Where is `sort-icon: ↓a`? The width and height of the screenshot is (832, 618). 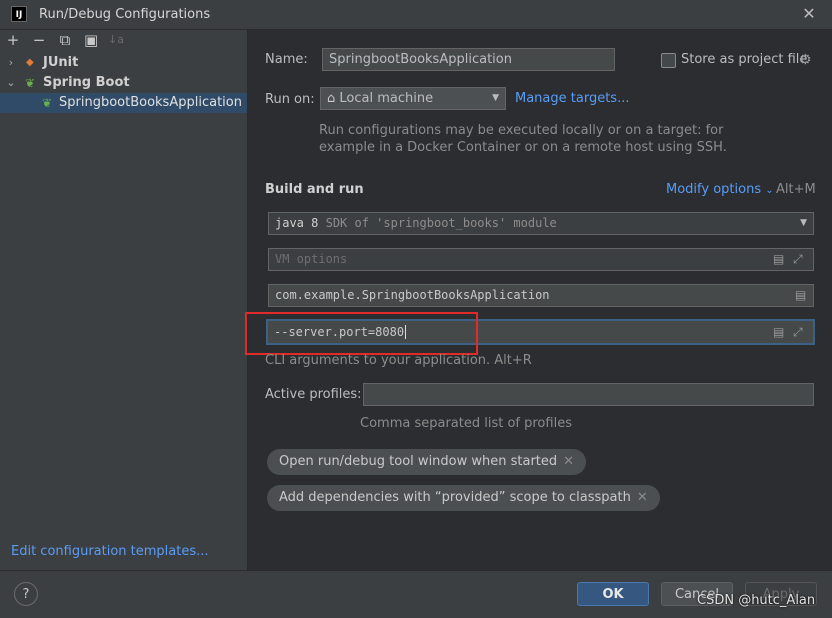 sort-icon: ↓a is located at coordinates (116, 40).